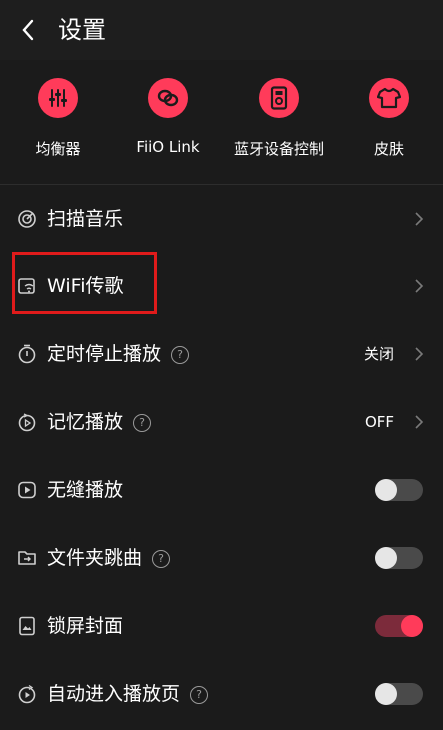 This screenshot has height=730, width=443. What do you see at coordinates (399, 626) in the screenshot?
I see `lockscreen-cover-toggle` at bounding box center [399, 626].